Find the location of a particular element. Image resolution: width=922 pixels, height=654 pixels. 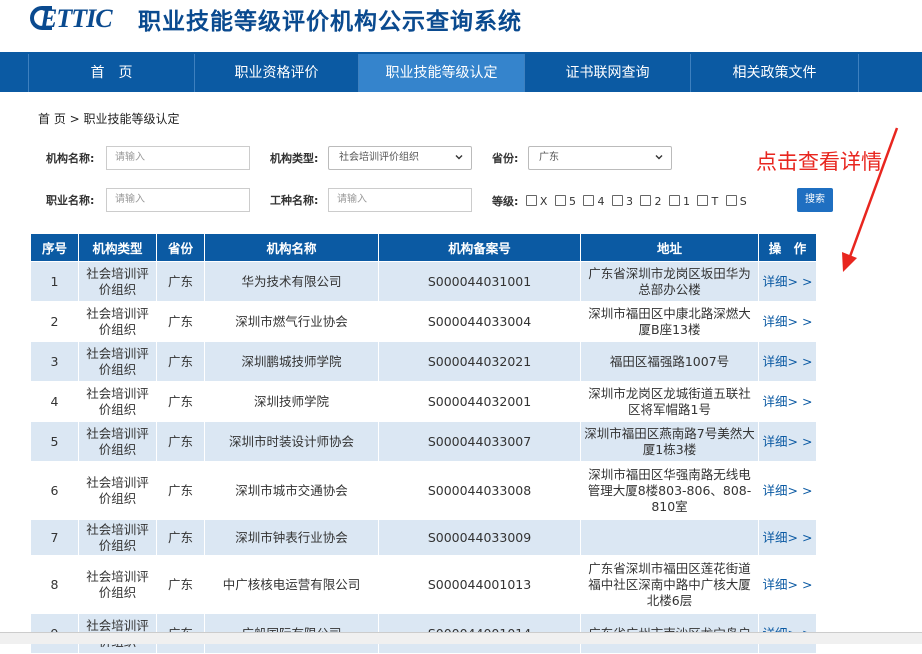

cell-no: 4 is located at coordinates (54, 401).